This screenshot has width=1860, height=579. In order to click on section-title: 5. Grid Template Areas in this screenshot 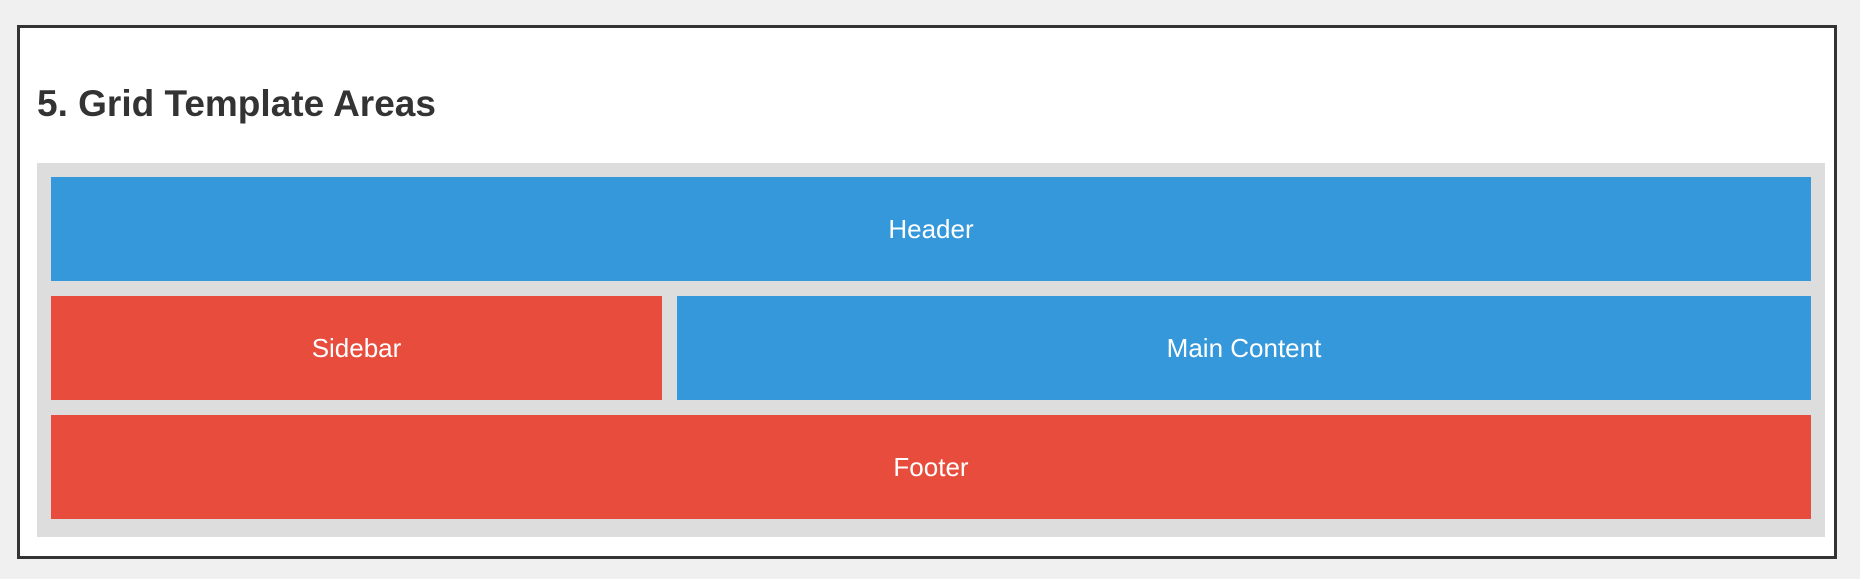, I will do `click(236, 103)`.